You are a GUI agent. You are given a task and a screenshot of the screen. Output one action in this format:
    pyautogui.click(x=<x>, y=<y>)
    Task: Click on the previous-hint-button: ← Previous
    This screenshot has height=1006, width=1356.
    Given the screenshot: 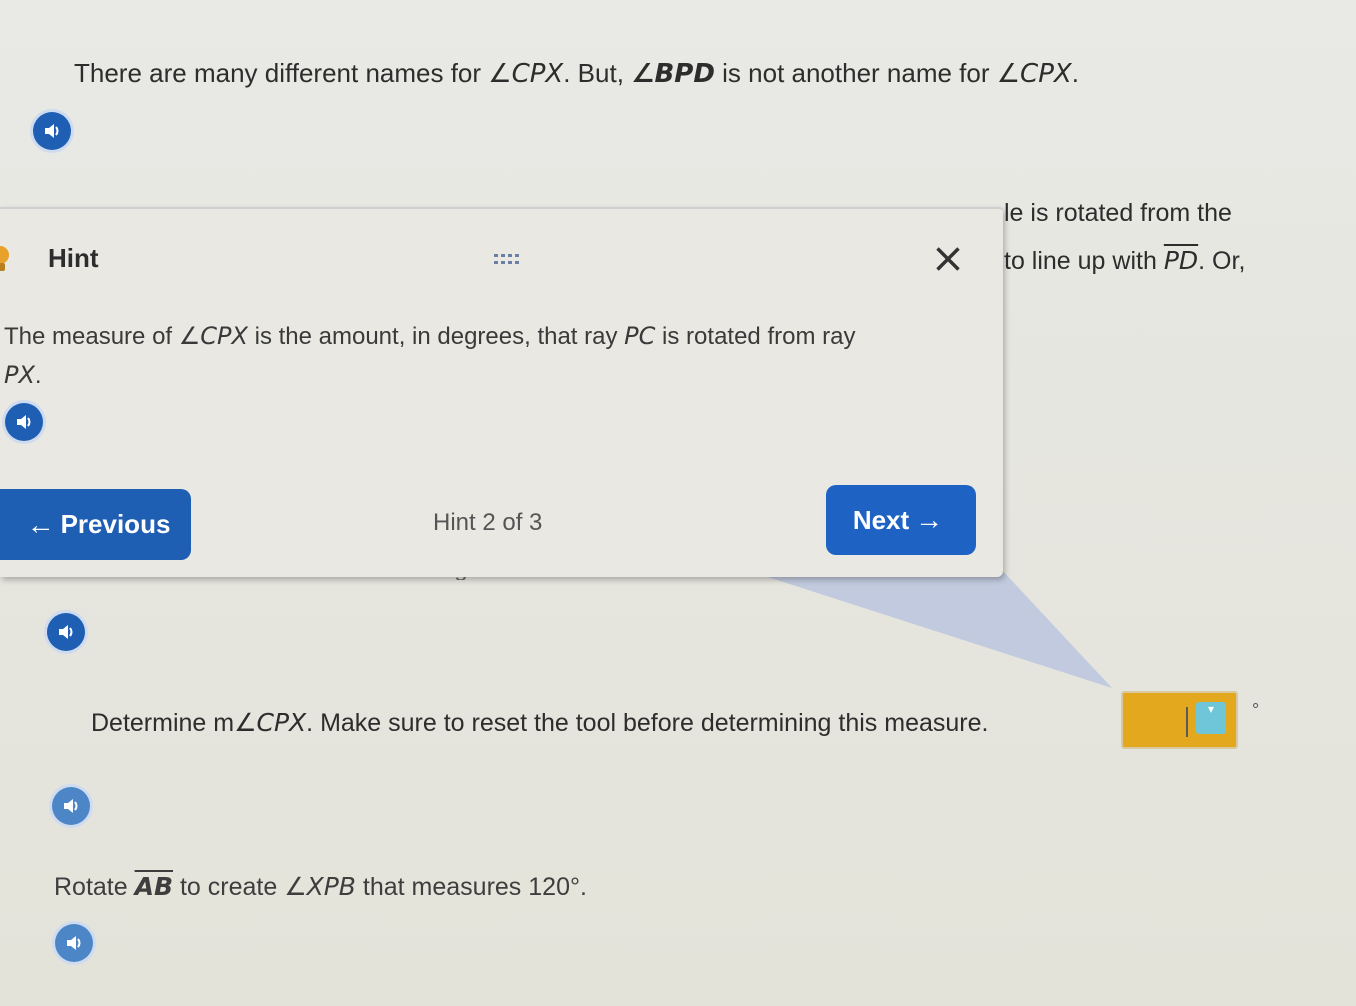 What is the action you would take?
    pyautogui.click(x=95, y=524)
    